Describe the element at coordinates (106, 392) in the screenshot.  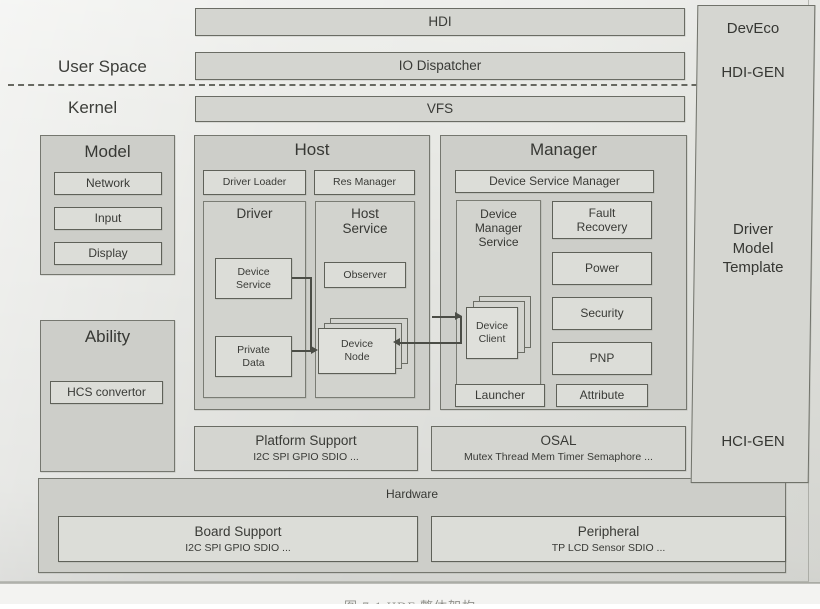
I see `ability-item-hcs-convertor: HCS convertor` at that location.